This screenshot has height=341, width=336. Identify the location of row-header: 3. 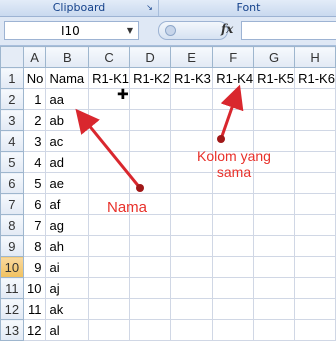
(12, 120).